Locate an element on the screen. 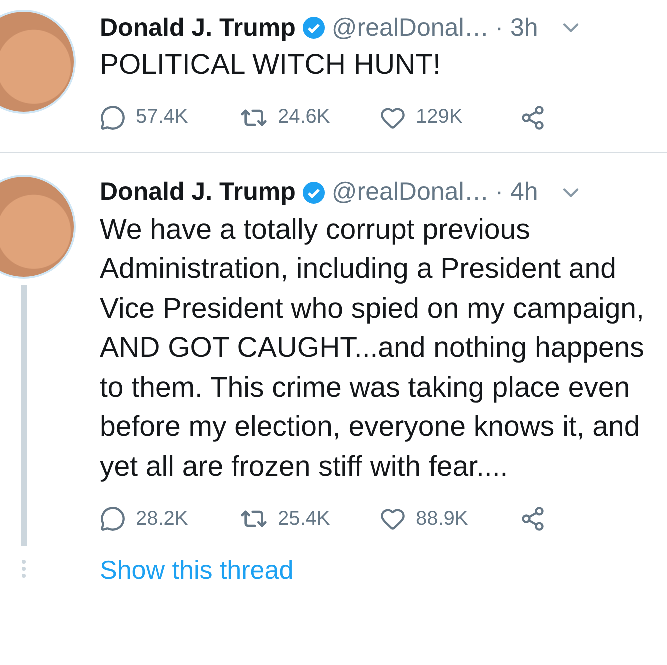  dots-icon is located at coordinates (24, 569).